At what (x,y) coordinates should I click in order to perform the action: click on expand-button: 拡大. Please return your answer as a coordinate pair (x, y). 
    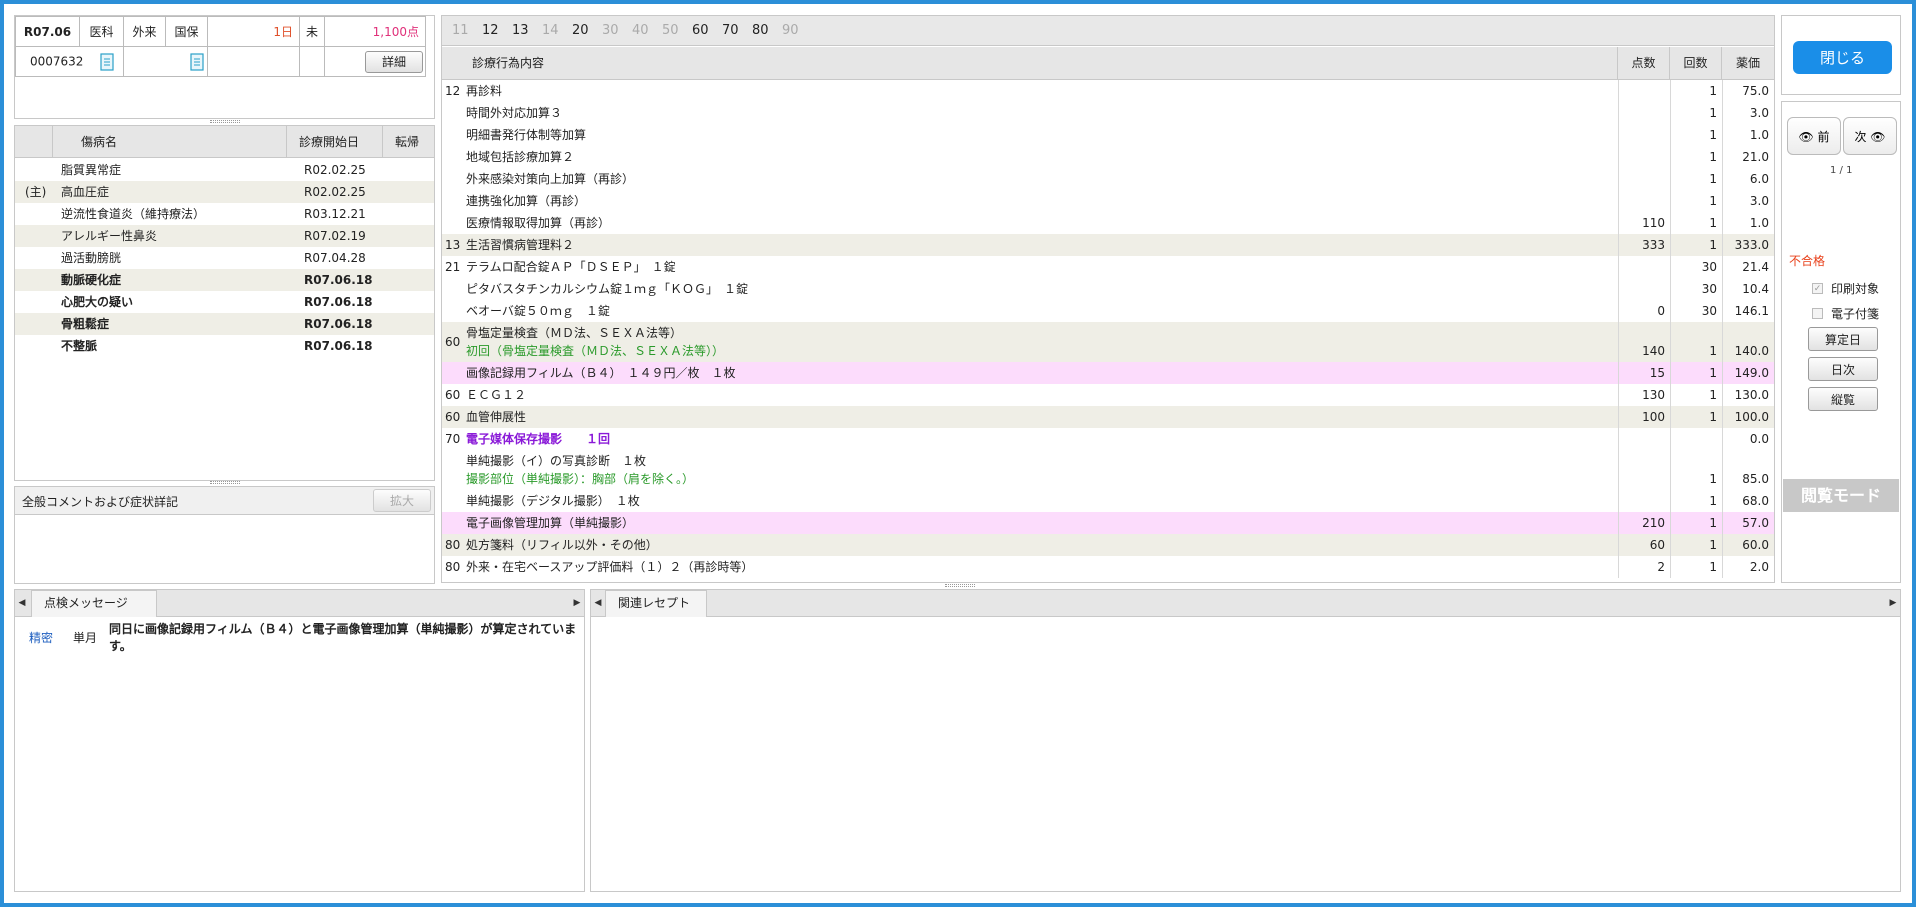
    Looking at the image, I should click on (402, 500).